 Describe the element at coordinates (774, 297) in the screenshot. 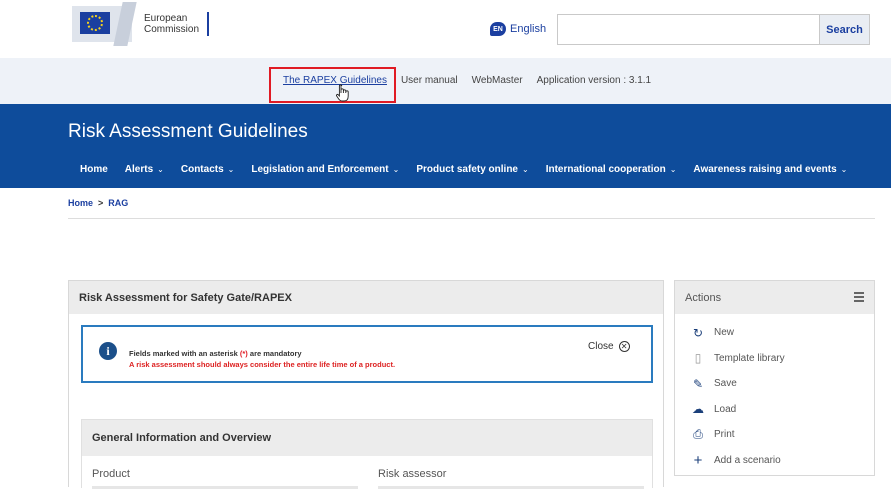

I see `actions-header: Actions` at that location.